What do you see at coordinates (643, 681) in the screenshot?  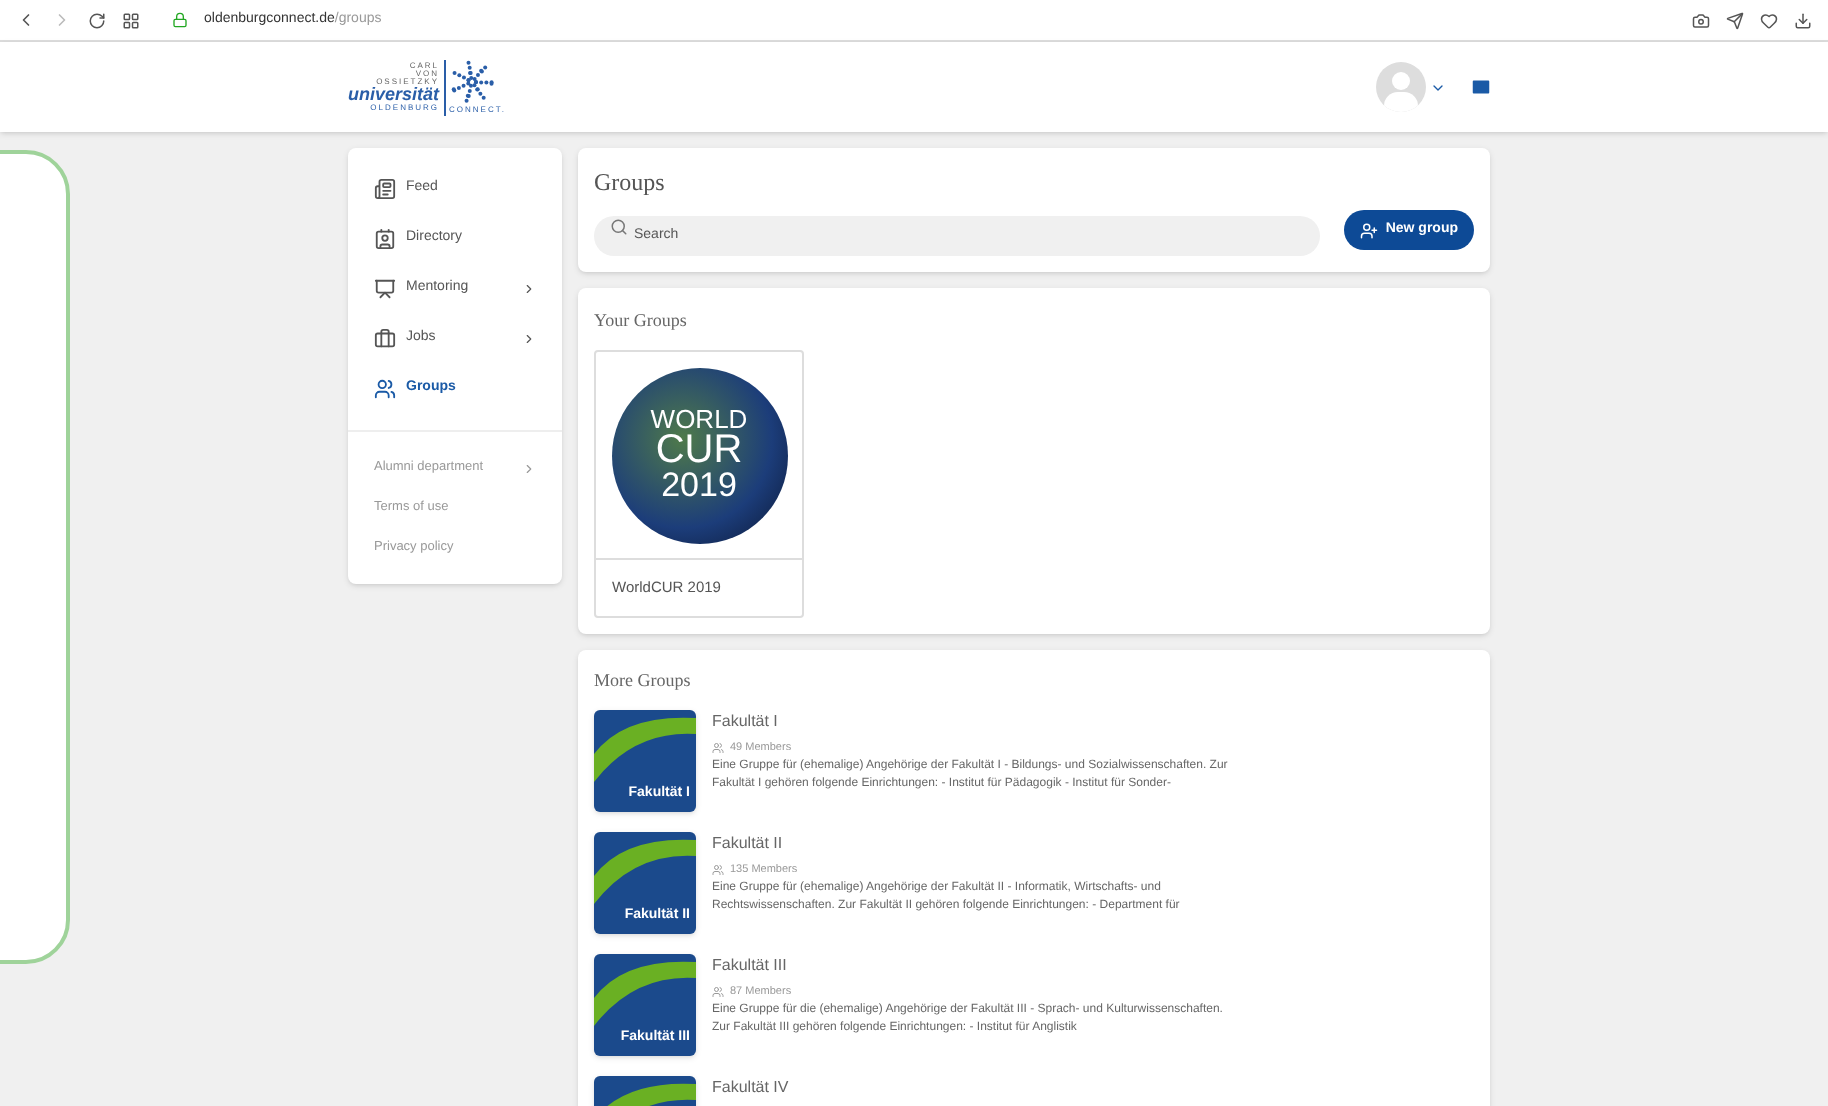 I see `section-title: More Groups` at bounding box center [643, 681].